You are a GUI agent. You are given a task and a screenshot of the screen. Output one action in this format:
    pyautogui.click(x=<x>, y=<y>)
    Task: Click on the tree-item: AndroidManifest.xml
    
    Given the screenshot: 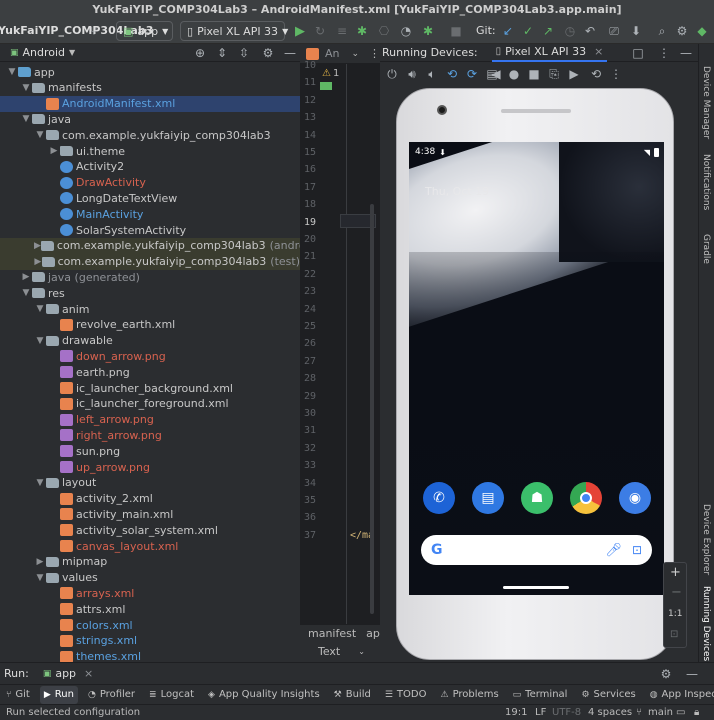 What is the action you would take?
    pyautogui.click(x=150, y=103)
    